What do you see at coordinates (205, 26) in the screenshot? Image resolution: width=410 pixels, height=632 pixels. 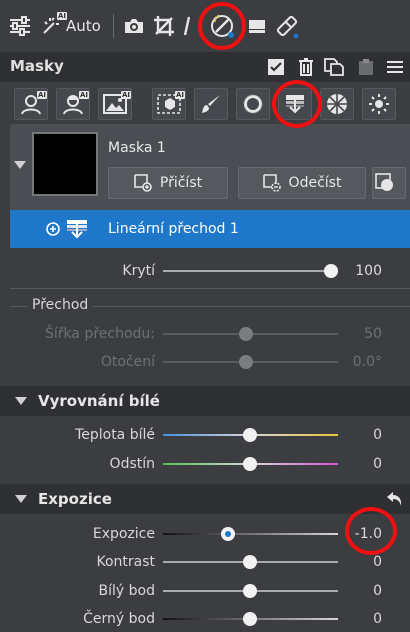 I see `top-toolbar: AI Auto` at bounding box center [205, 26].